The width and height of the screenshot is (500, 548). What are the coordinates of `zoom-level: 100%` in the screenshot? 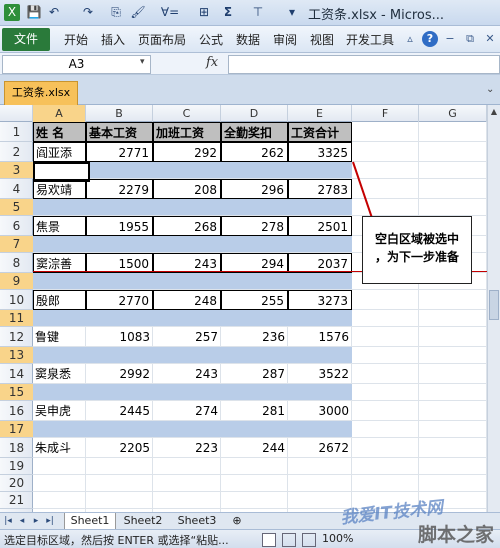 It's located at (337, 538).